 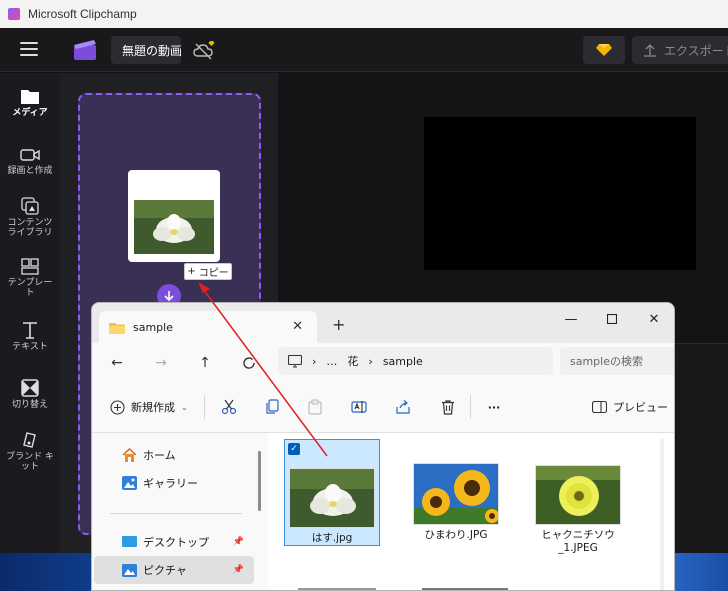 What do you see at coordinates (30, 266) in the screenshot?
I see `template-icon` at bounding box center [30, 266].